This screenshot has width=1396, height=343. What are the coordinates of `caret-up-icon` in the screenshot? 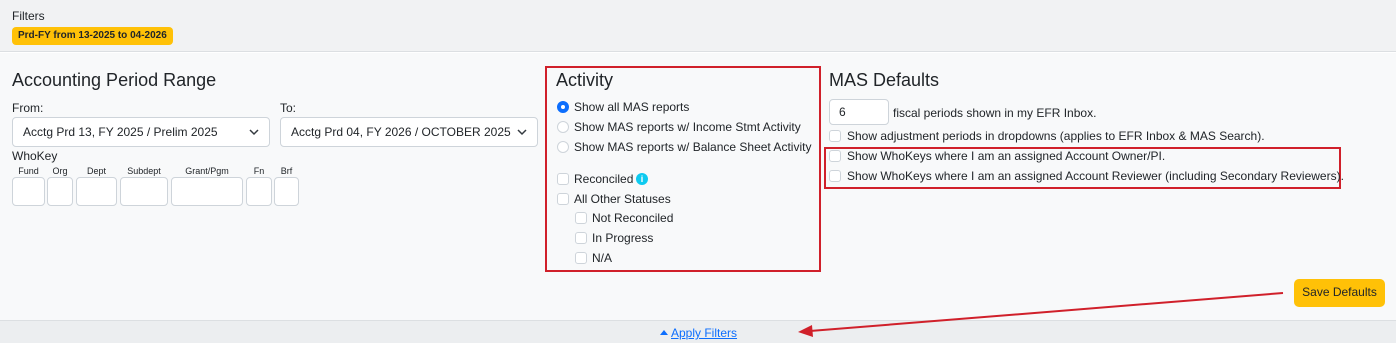 It's located at (664, 332).